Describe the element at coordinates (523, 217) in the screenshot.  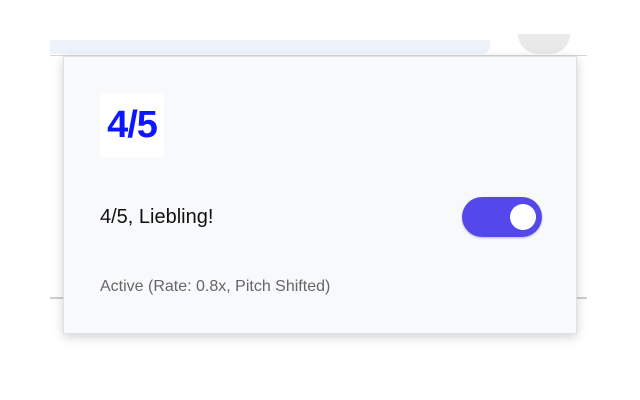
I see `toggle-knob` at that location.